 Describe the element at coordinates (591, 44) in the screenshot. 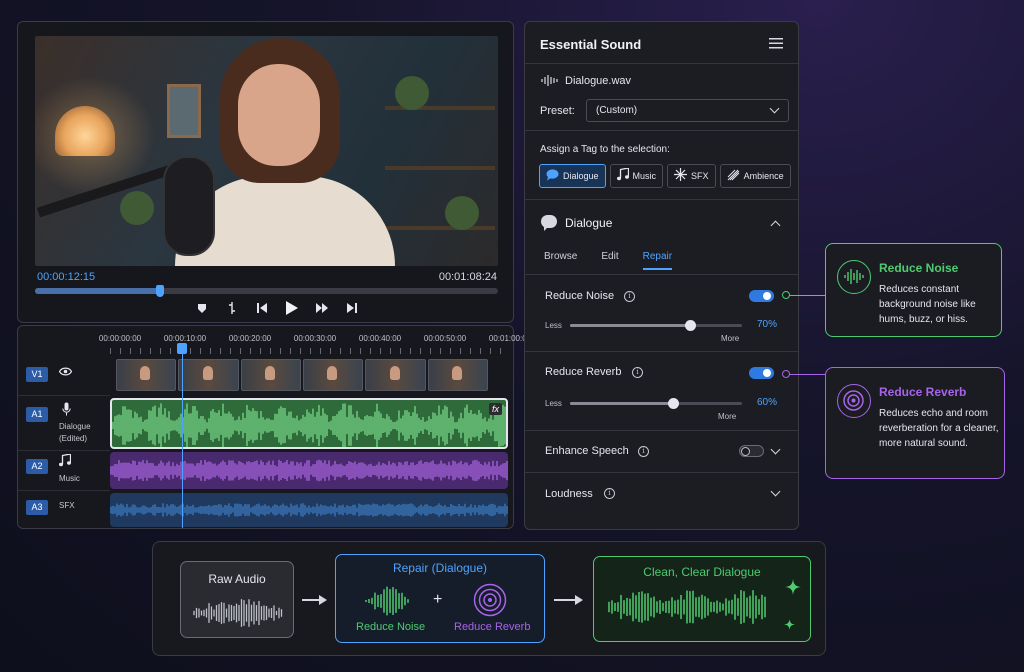

I see `panel-title: Essential Sound` at that location.